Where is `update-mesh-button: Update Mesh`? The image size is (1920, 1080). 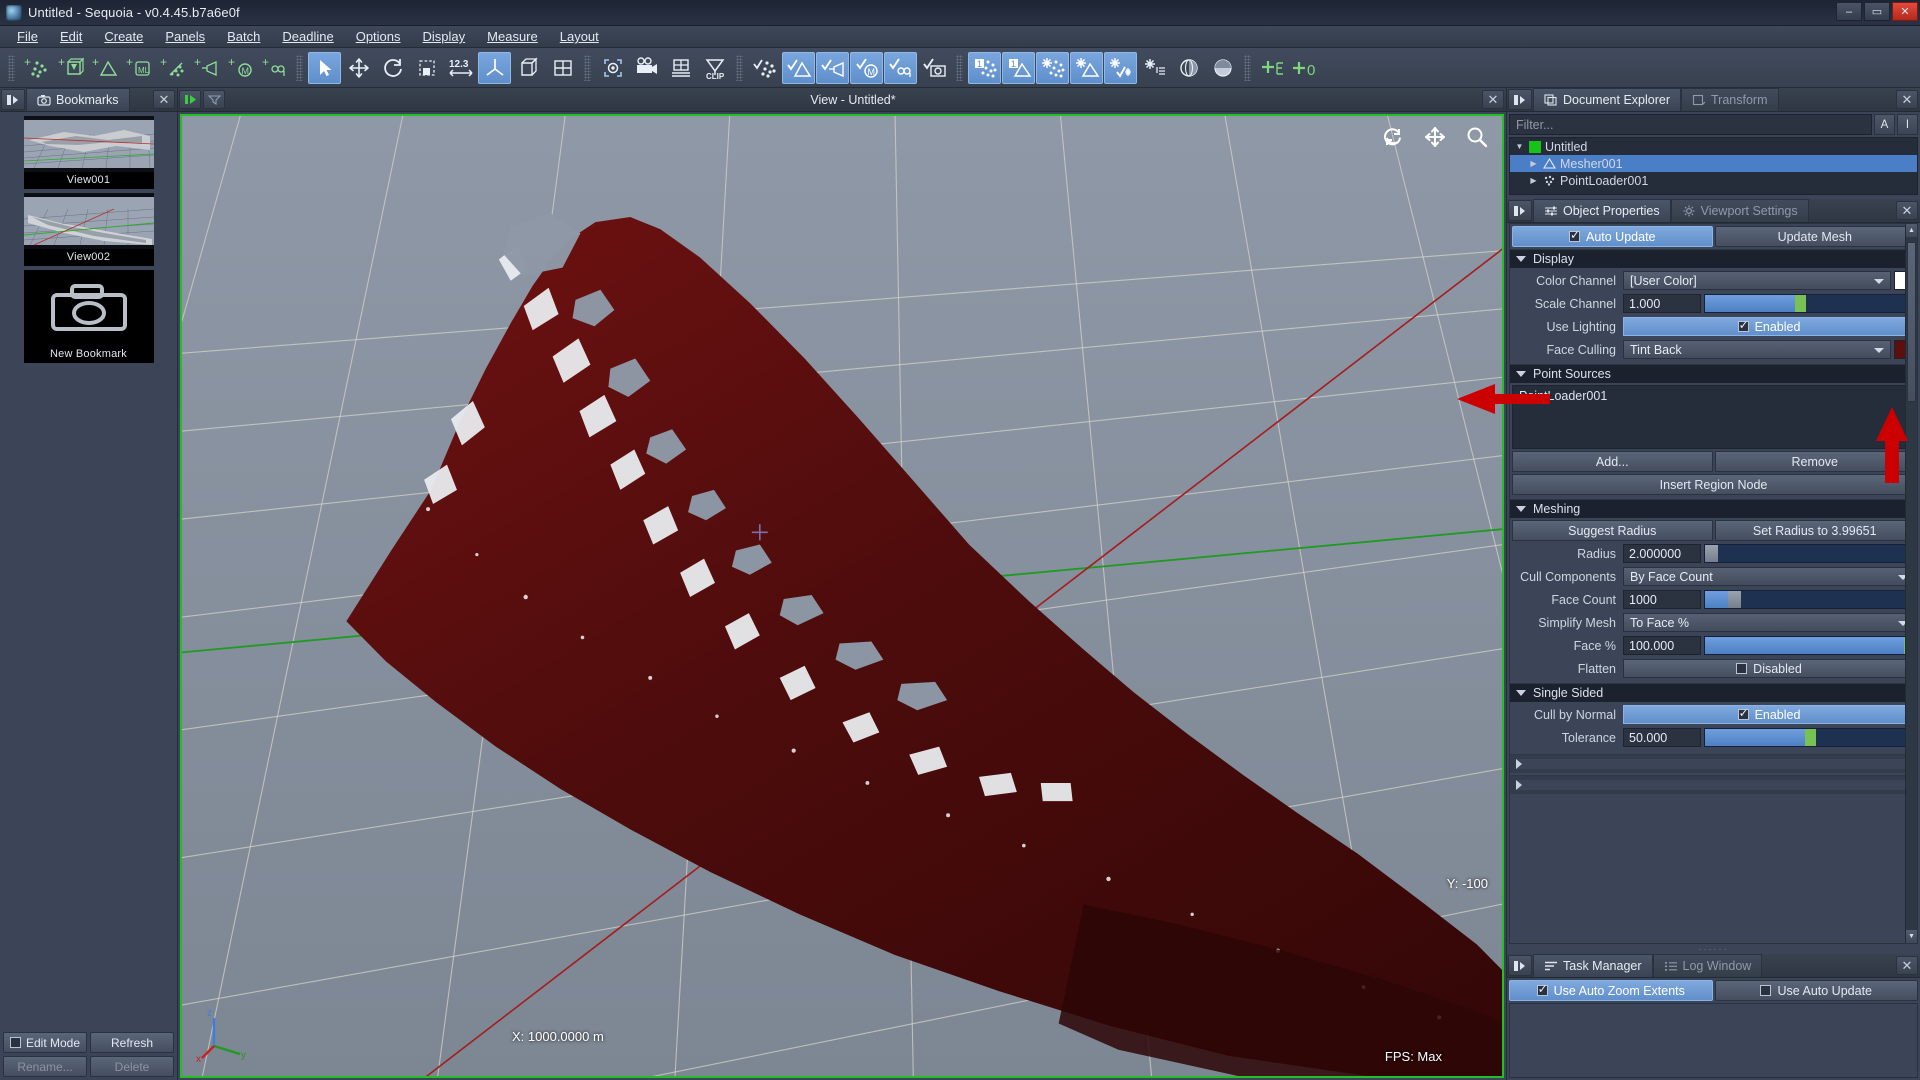 update-mesh-button: Update Mesh is located at coordinates (1814, 236).